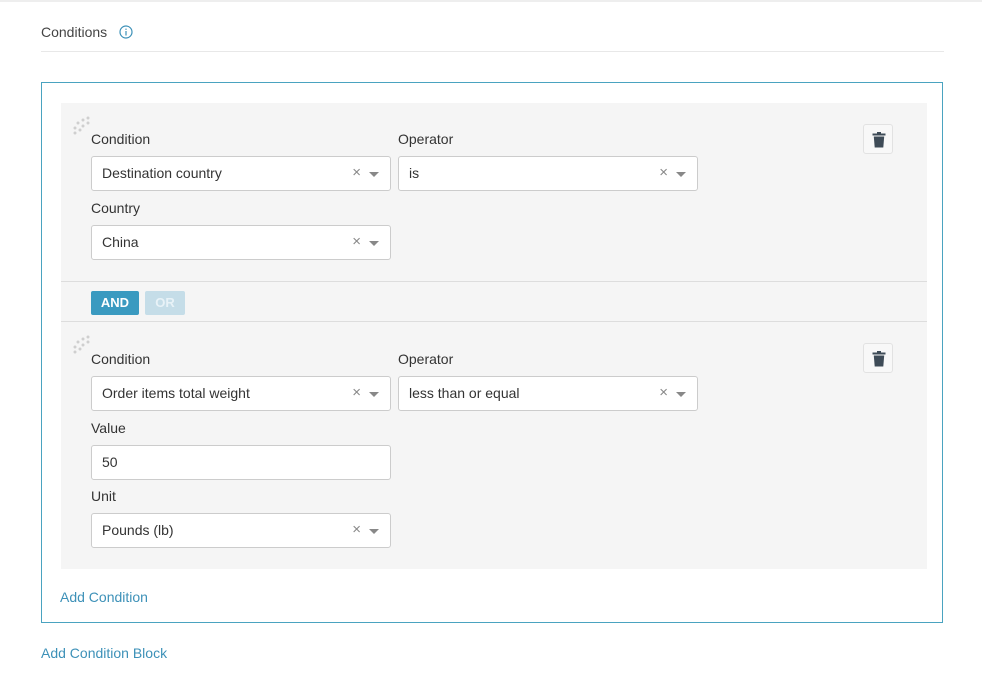 The height and width of the screenshot is (685, 982). What do you see at coordinates (491, 1) in the screenshot?
I see `top-divider` at bounding box center [491, 1].